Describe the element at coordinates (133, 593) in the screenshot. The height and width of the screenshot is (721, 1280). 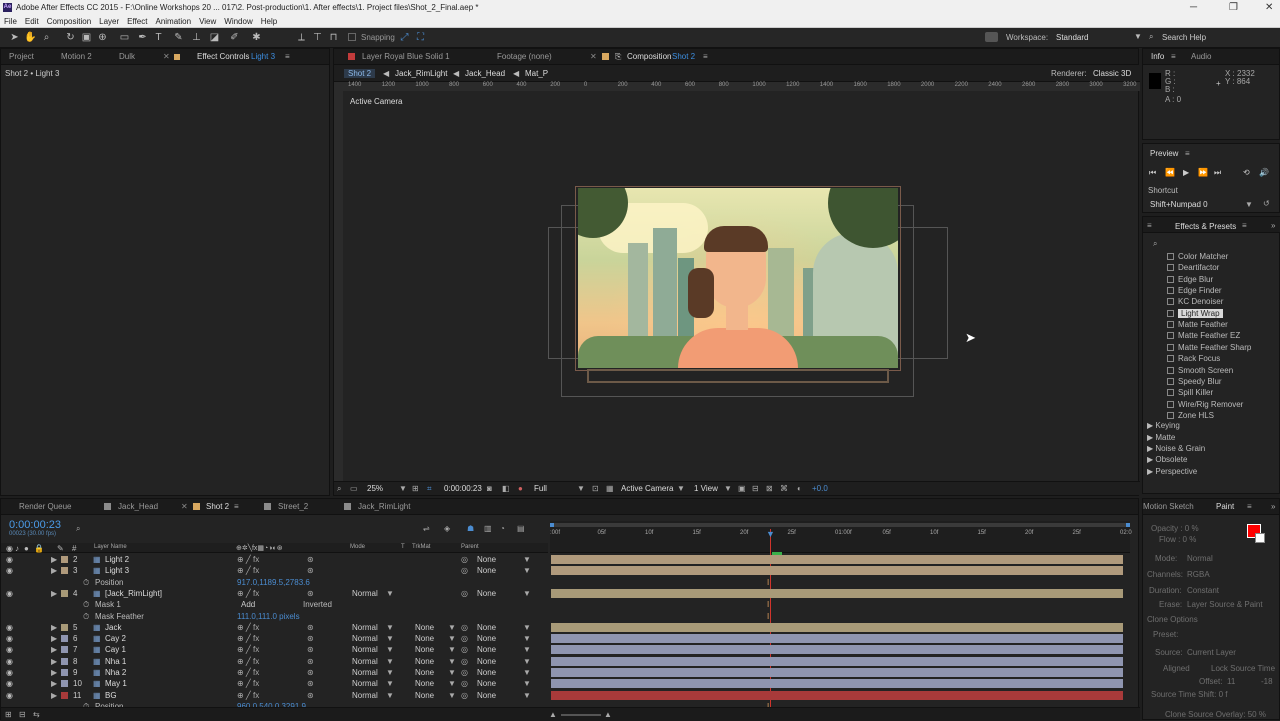
I see `layer-name: [Jack_RimLight]` at that location.